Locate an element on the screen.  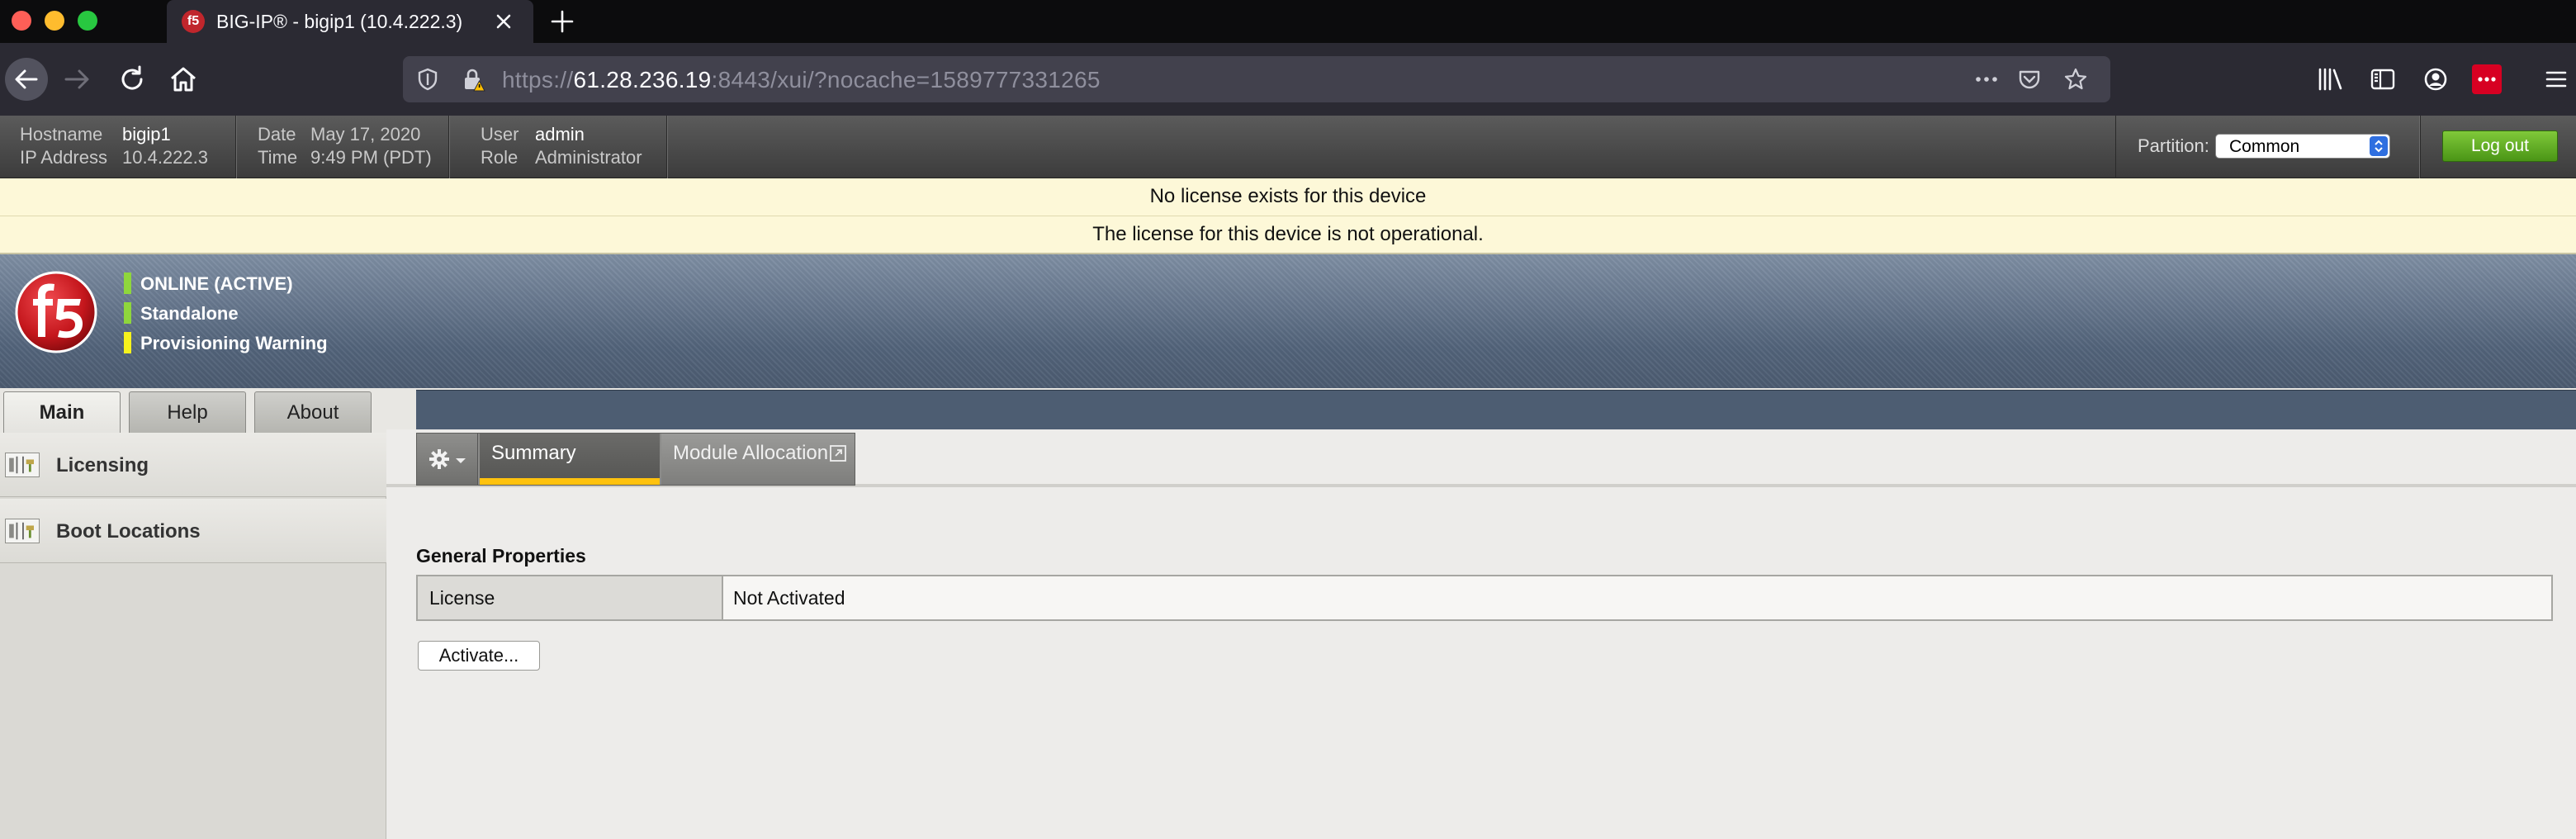
f5-logo is located at coordinates (56, 312).